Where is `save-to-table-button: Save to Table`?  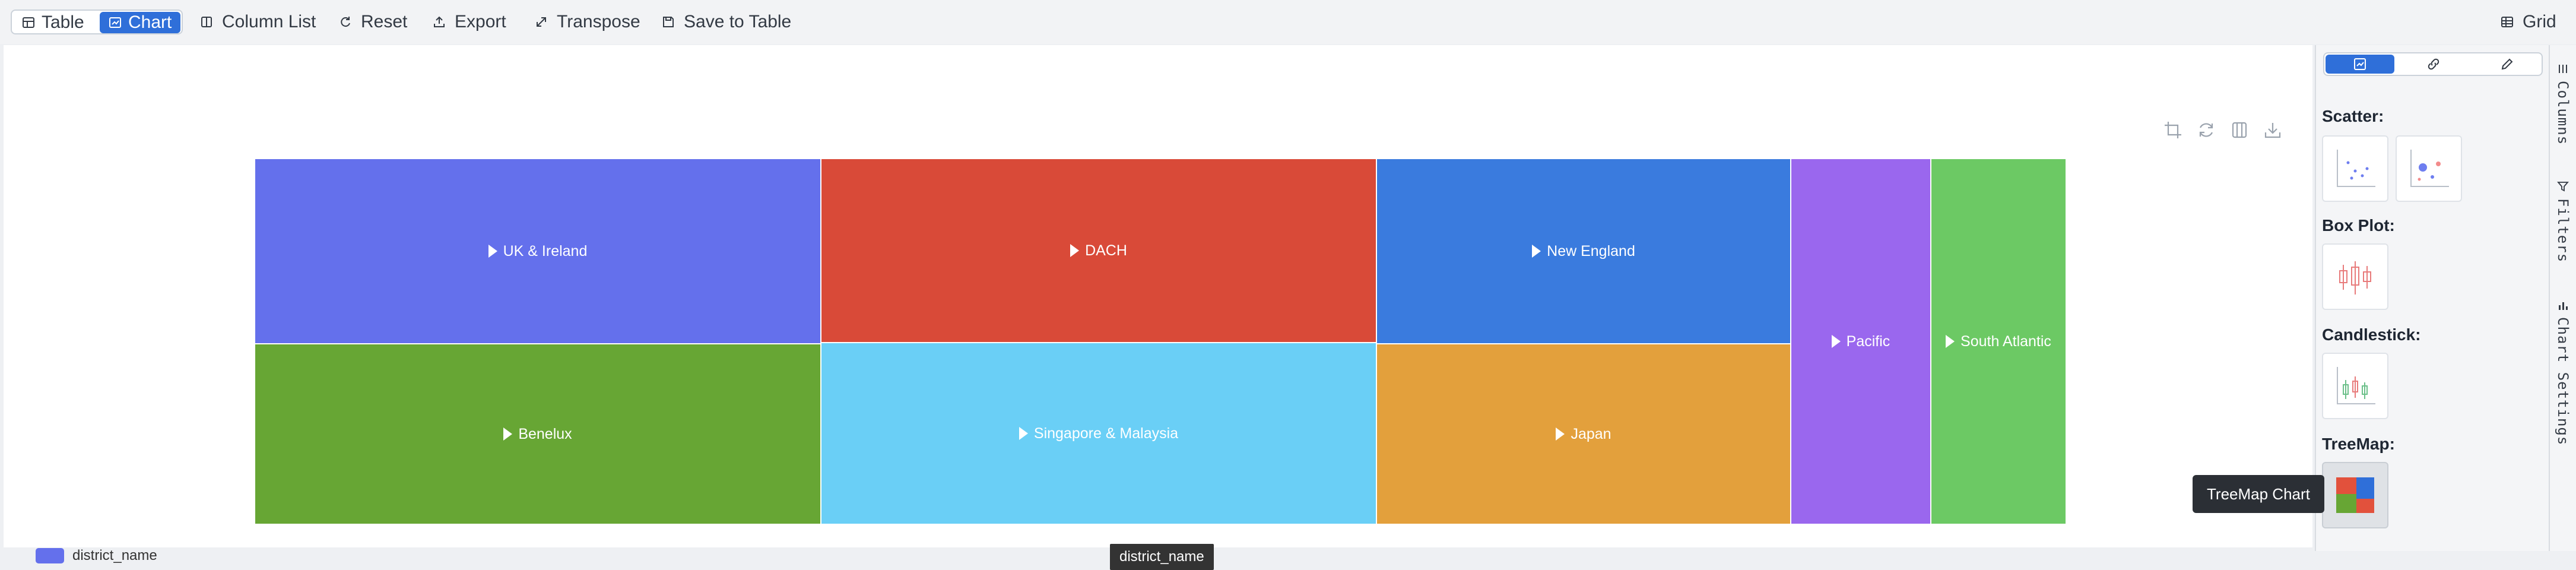 save-to-table-button: Save to Table is located at coordinates (726, 22).